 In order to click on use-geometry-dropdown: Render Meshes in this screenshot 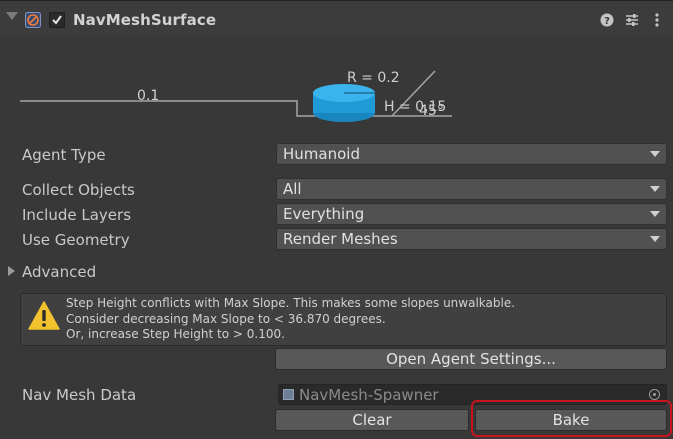, I will do `click(471, 239)`.